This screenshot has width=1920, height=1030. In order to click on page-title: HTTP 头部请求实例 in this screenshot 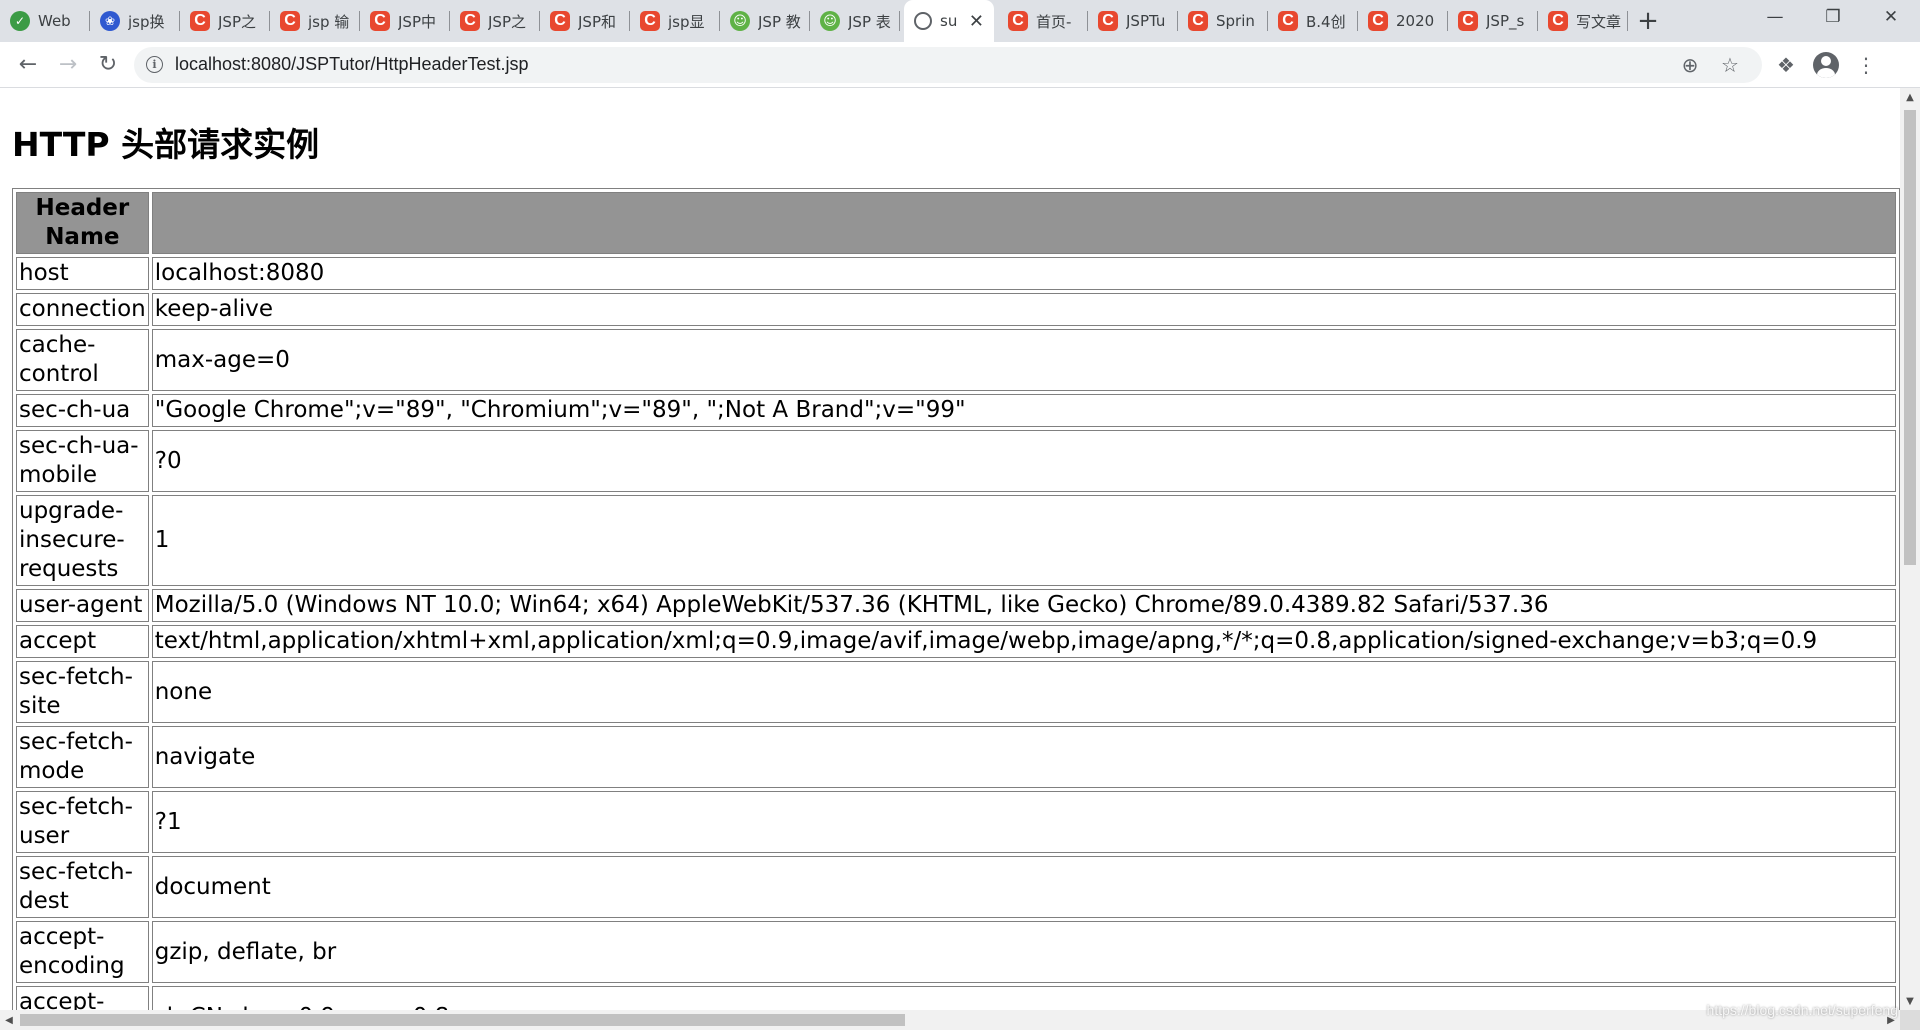, I will do `click(166, 144)`.